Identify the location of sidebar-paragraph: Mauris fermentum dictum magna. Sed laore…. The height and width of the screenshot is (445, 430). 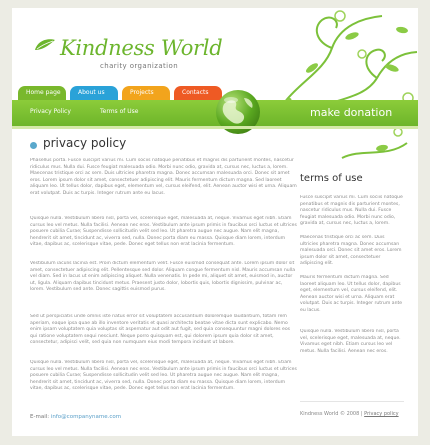
(351, 294).